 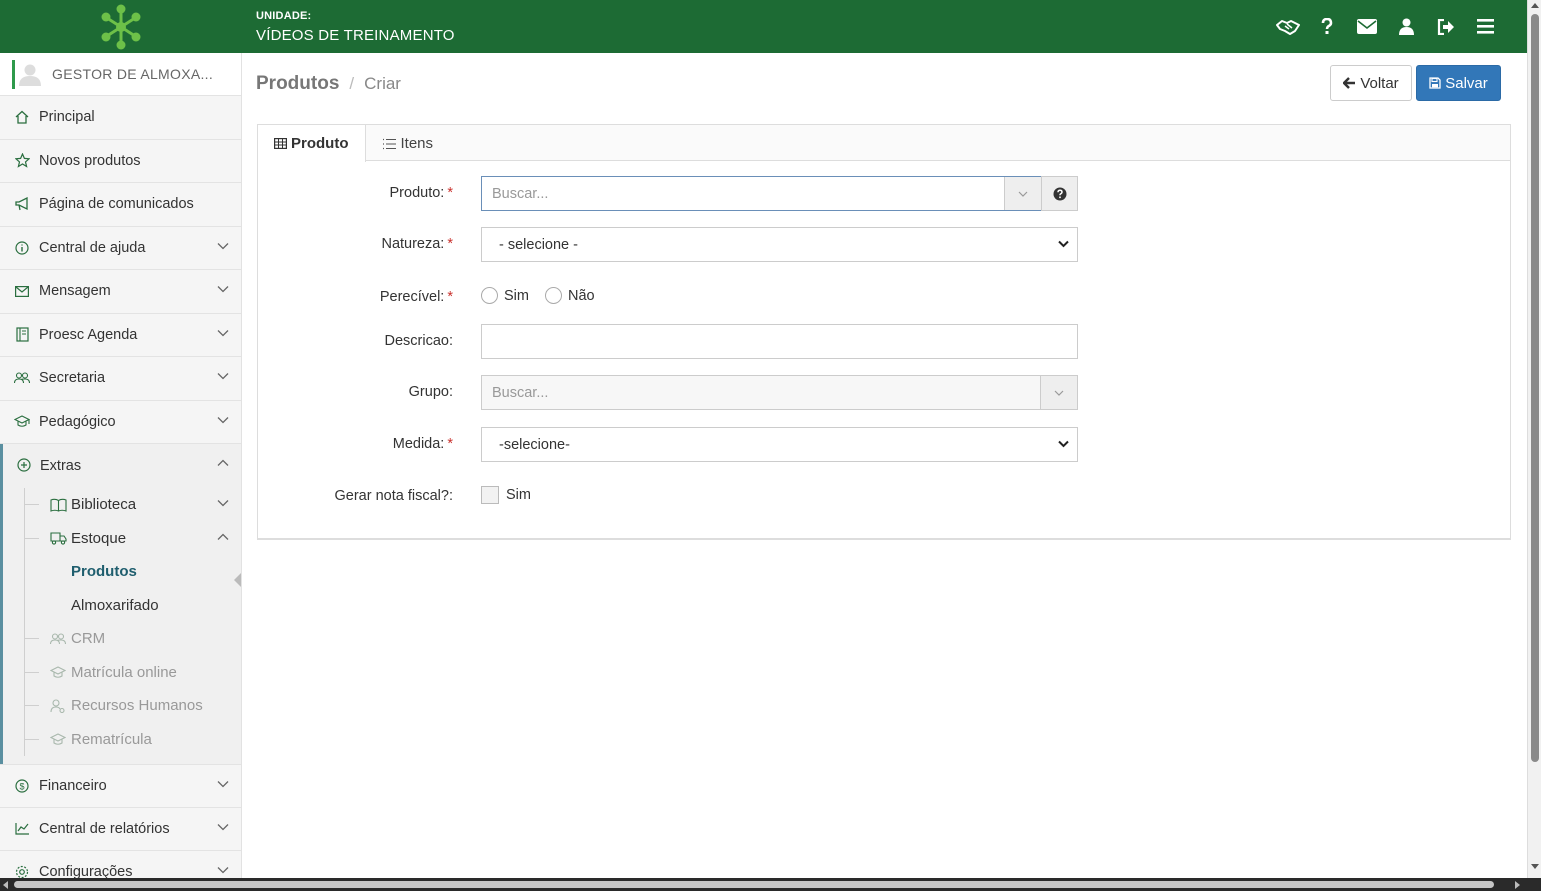 I want to click on sidebar-item-configuracoes: Configurações, so click(x=120, y=864).